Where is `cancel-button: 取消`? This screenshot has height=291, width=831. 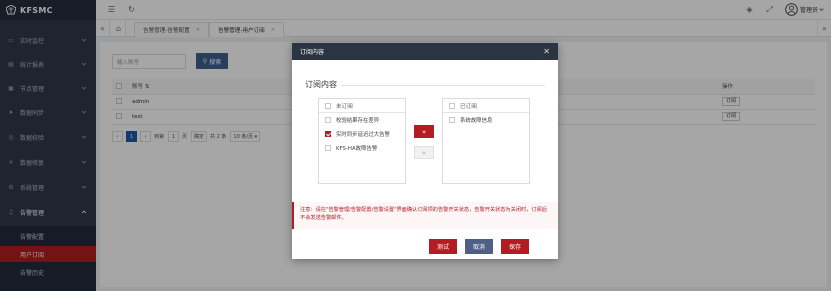 cancel-button: 取消 is located at coordinates (479, 246).